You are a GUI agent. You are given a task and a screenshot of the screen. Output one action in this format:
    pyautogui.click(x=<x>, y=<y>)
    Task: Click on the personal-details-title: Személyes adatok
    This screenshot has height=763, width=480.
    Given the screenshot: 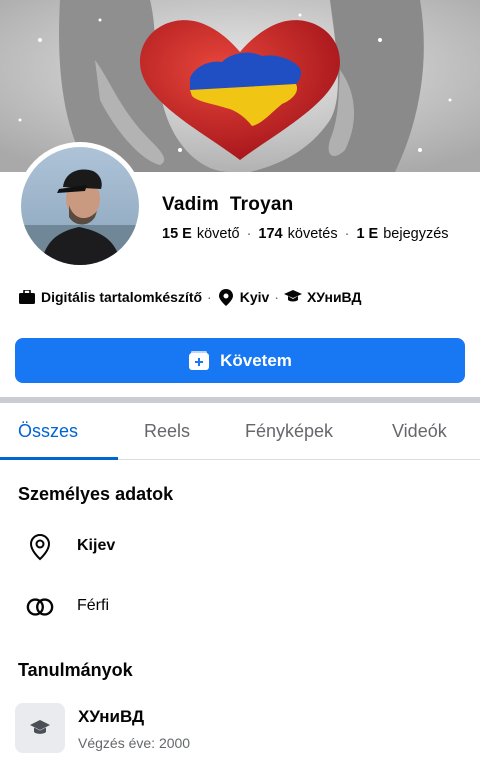 What is the action you would take?
    pyautogui.click(x=96, y=494)
    